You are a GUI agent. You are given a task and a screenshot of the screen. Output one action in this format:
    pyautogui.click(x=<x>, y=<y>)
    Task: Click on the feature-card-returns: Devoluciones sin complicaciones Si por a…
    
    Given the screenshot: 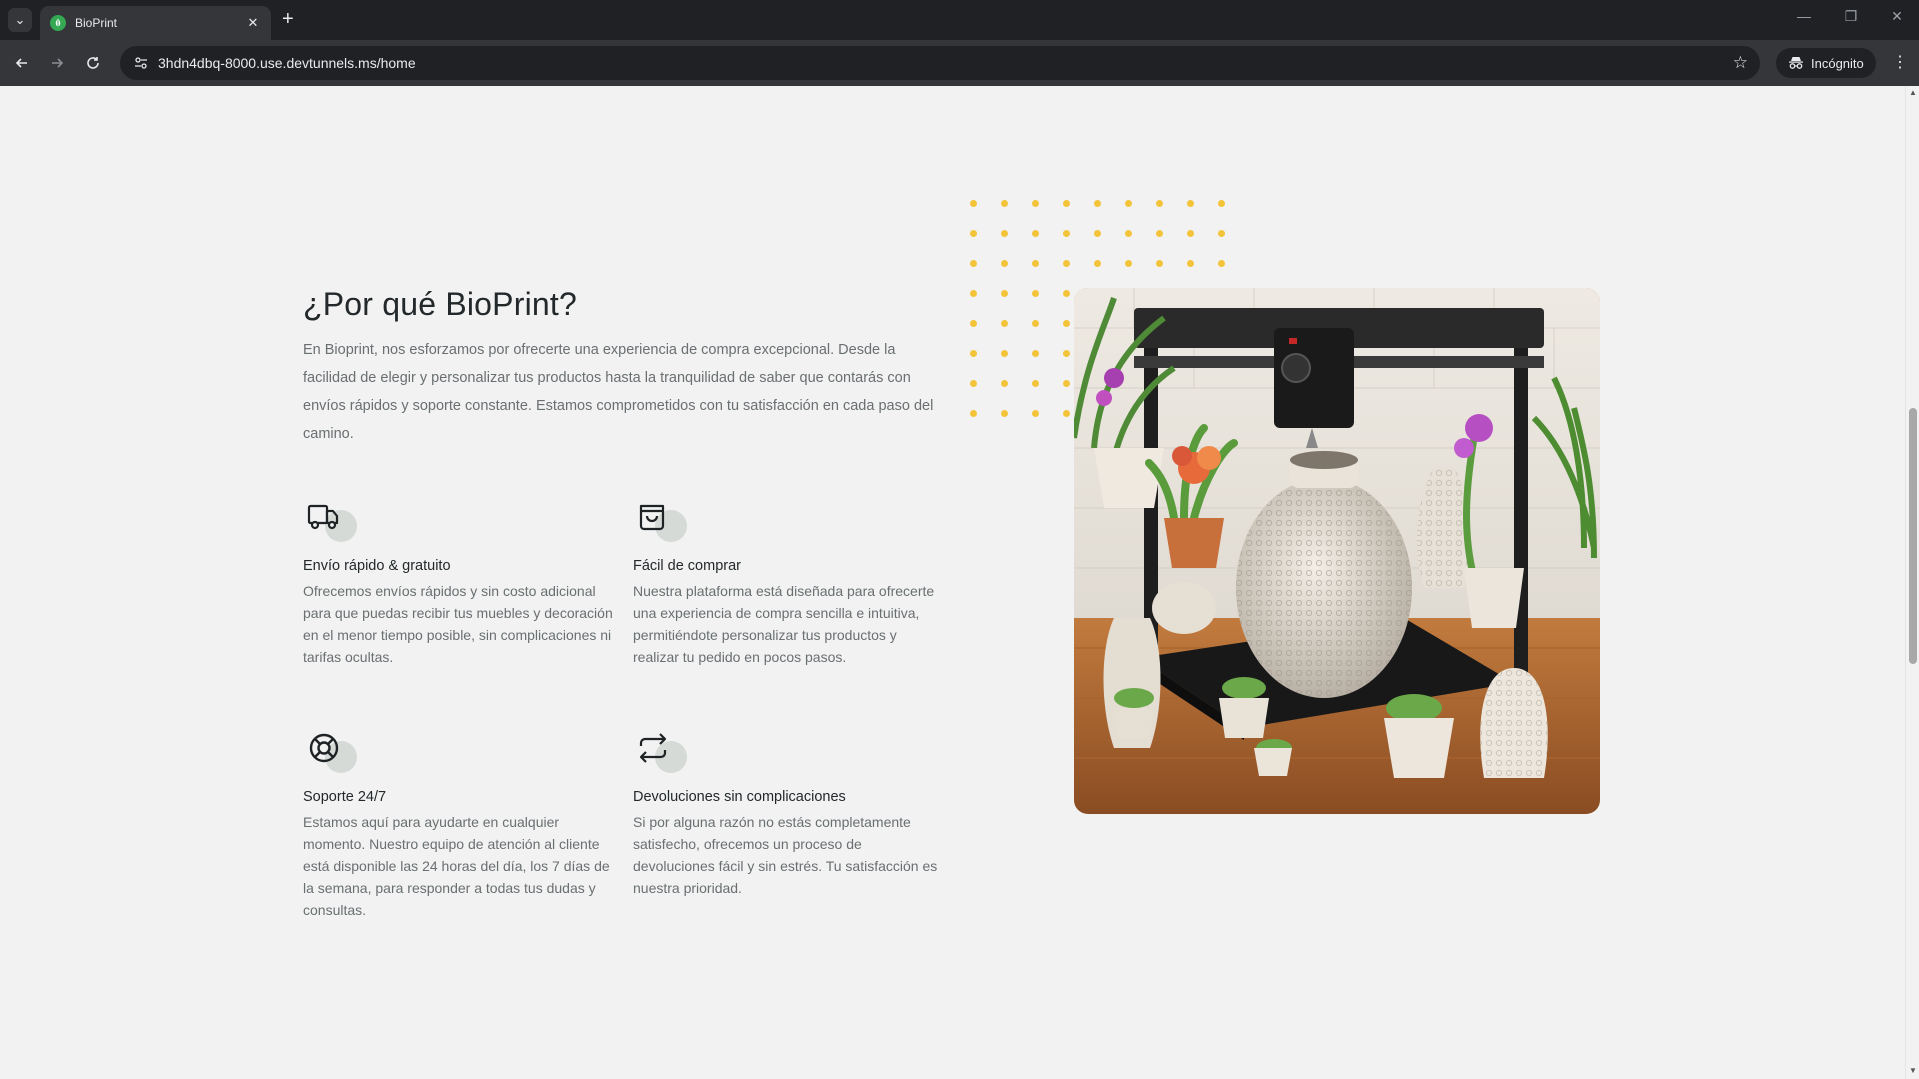 What is the action you would take?
    pyautogui.click(x=788, y=814)
    